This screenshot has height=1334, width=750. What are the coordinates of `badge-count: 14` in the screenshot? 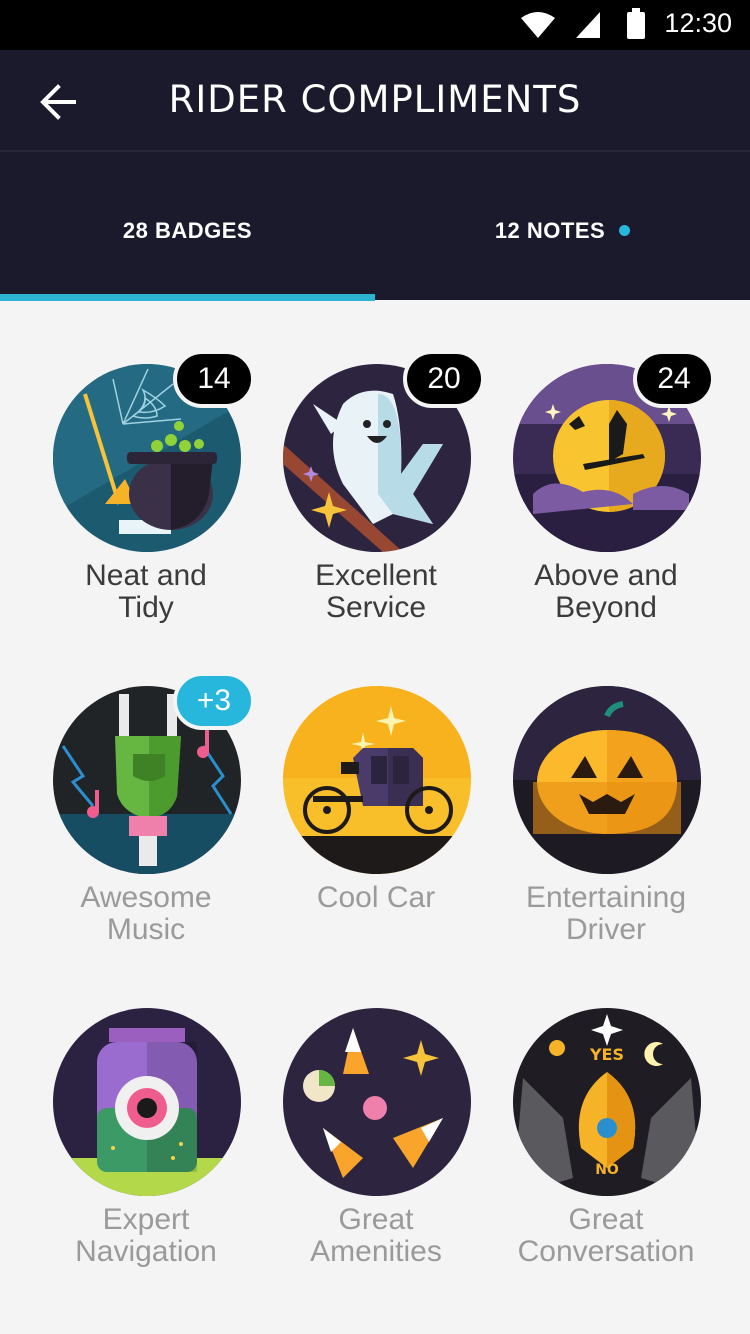 It's located at (214, 379).